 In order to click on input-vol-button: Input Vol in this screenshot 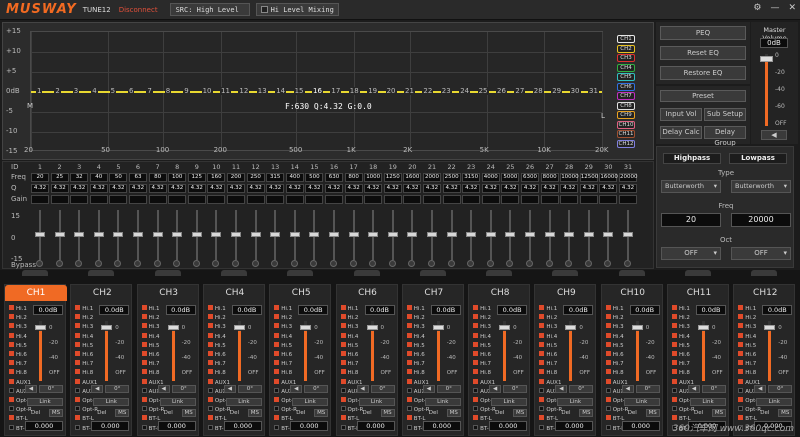, I will do `click(681, 114)`.